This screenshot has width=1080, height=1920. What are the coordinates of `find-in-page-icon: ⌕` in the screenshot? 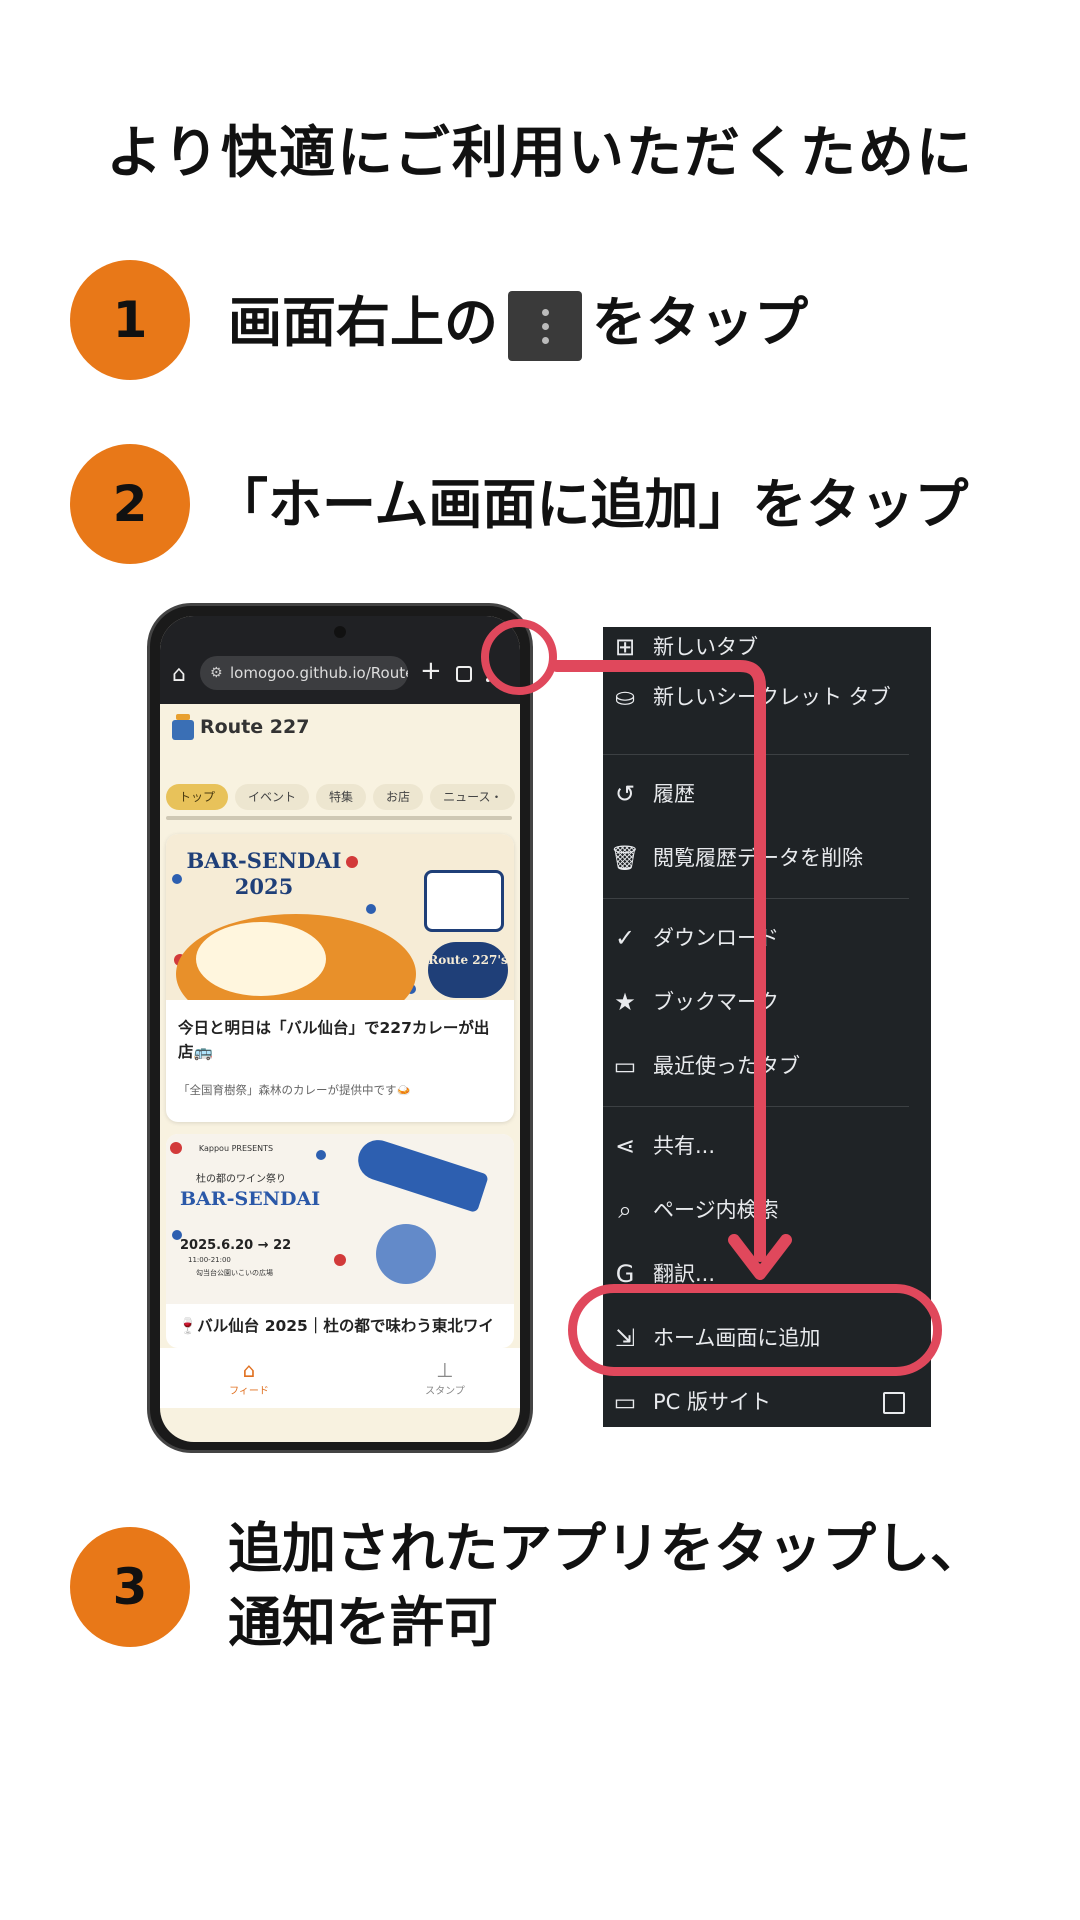 It's located at (625, 1210).